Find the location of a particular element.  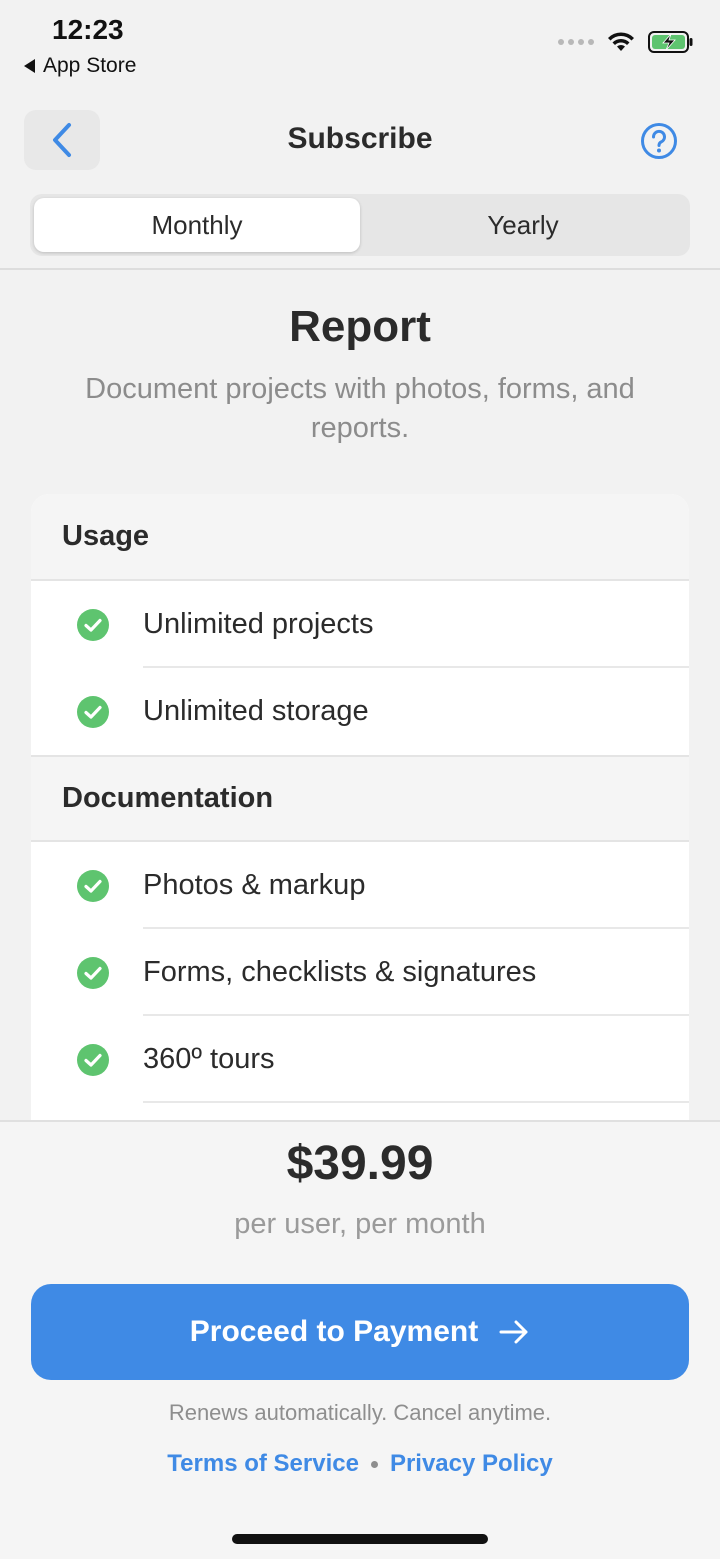

price-amount: $39.99 is located at coordinates (360, 1163).